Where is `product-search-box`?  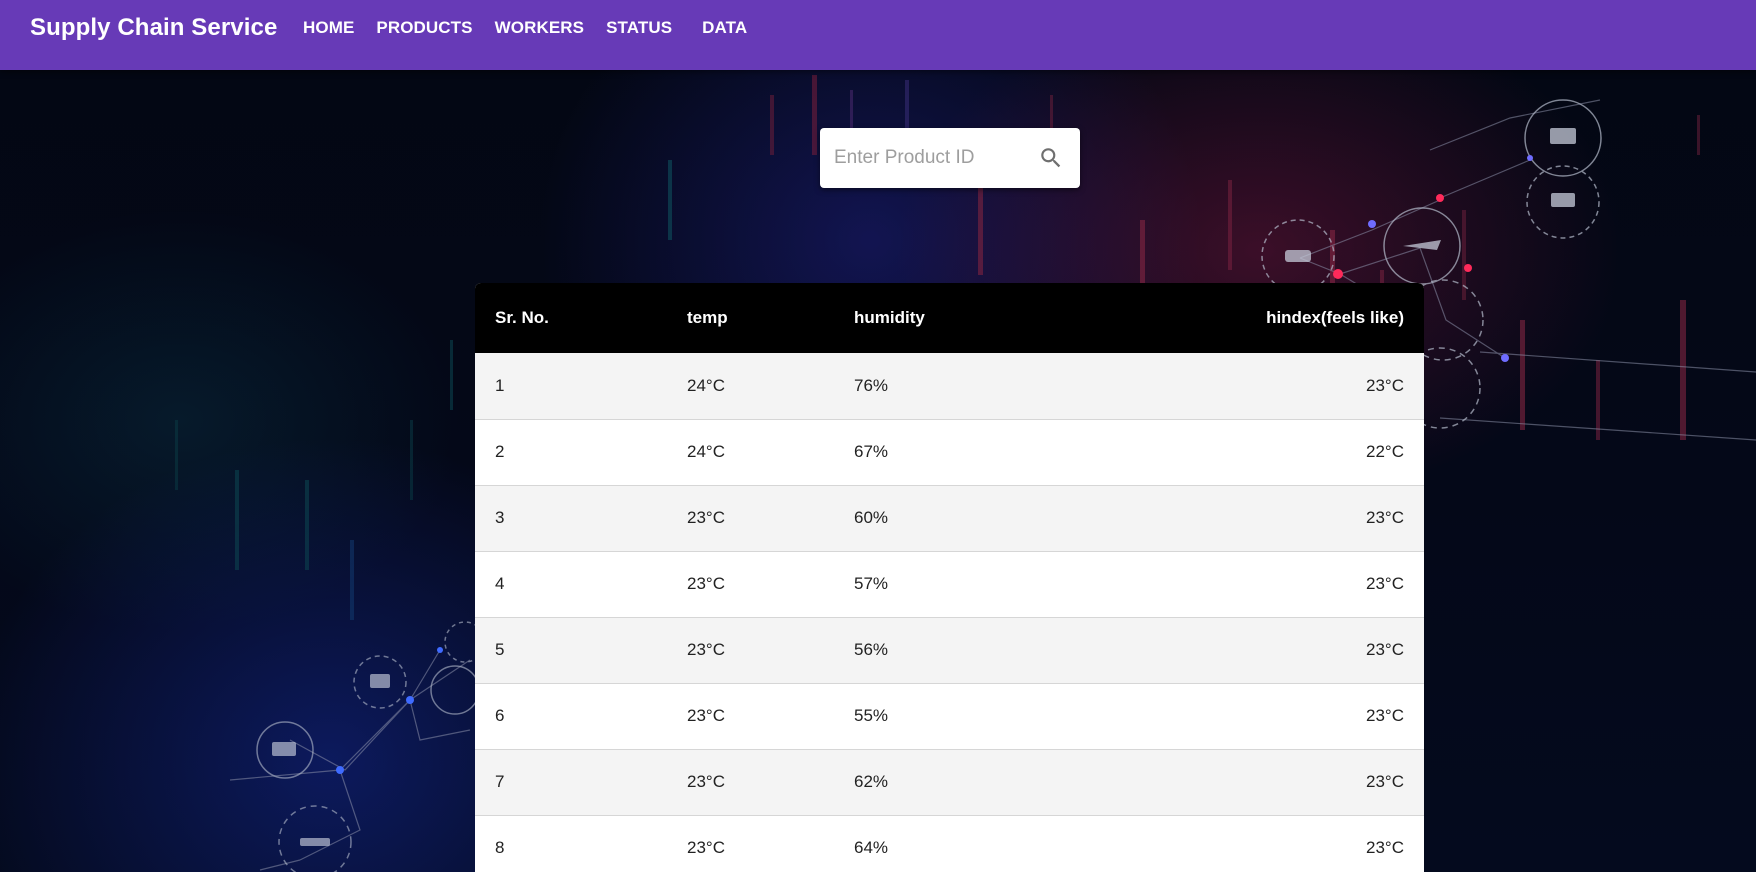 product-search-box is located at coordinates (950, 158).